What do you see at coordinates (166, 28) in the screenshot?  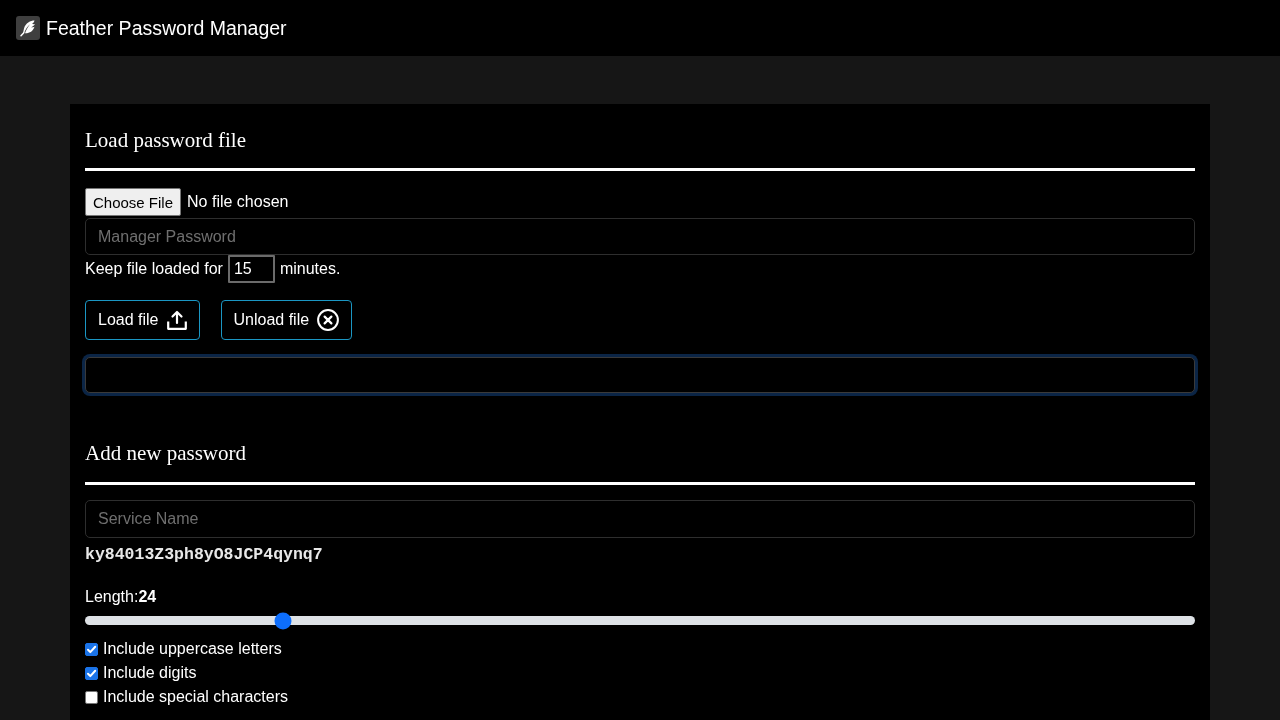 I see `app-title: Feather Password Manager` at bounding box center [166, 28].